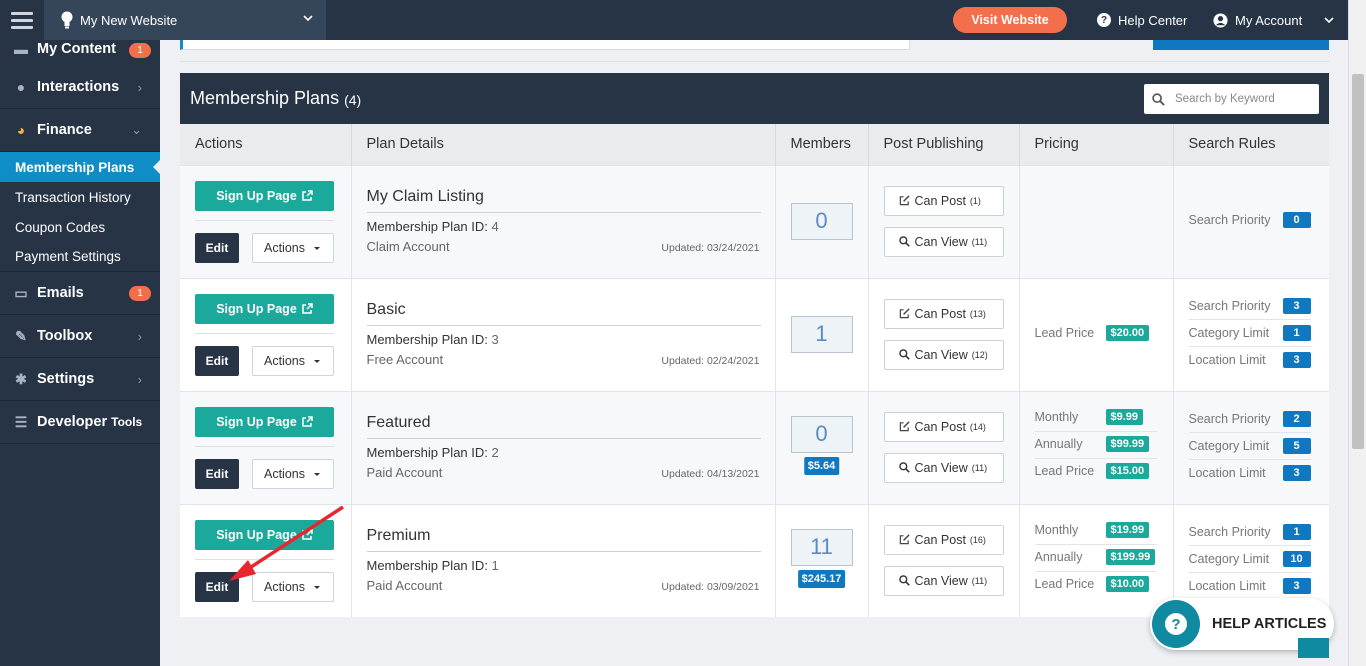  I want to click on rule-badge: 5, so click(1296, 445).